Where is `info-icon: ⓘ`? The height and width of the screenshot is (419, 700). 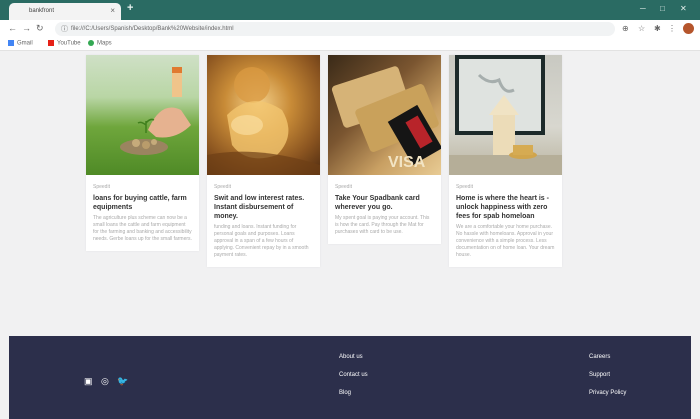 info-icon: ⓘ is located at coordinates (64, 29).